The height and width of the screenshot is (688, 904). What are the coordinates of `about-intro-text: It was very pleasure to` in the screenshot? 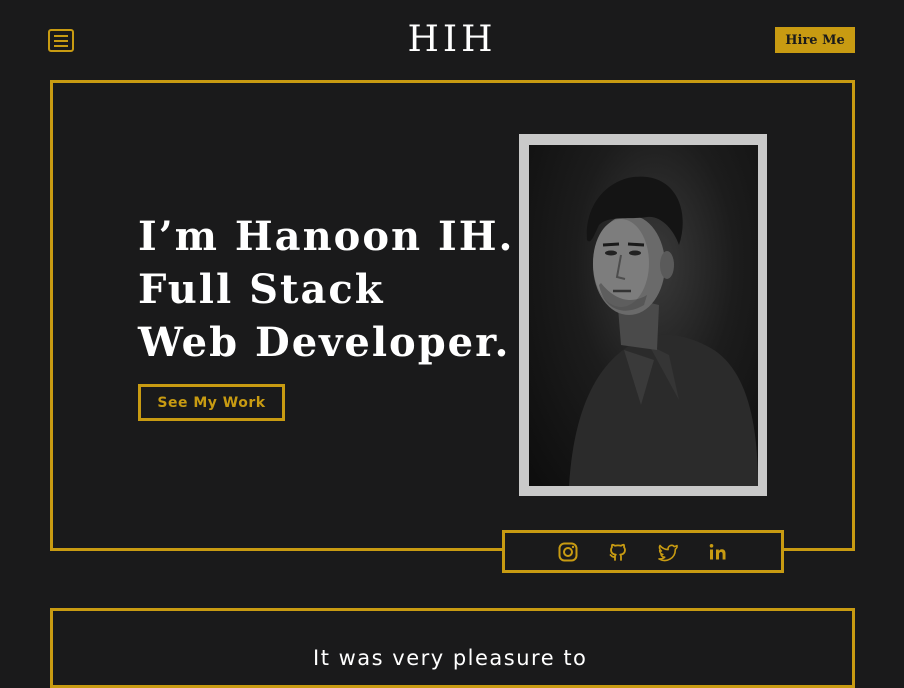 It's located at (450, 658).